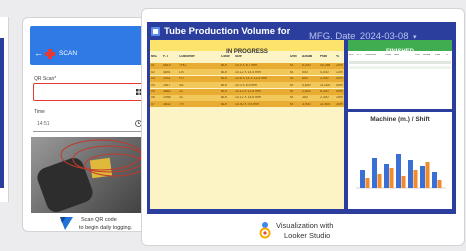 The height and width of the screenshot is (251, 466). Describe the element at coordinates (50, 54) in the screenshot. I see `cross-logo-icon` at that location.